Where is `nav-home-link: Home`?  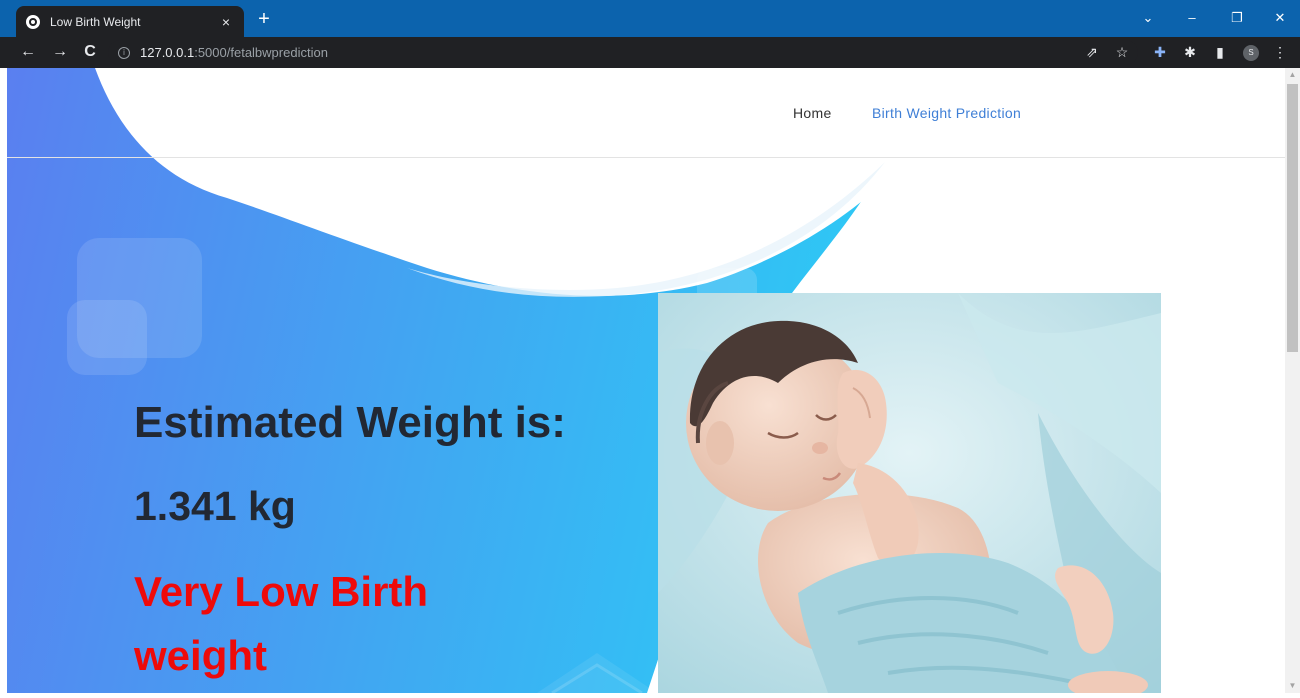 nav-home-link: Home is located at coordinates (812, 113).